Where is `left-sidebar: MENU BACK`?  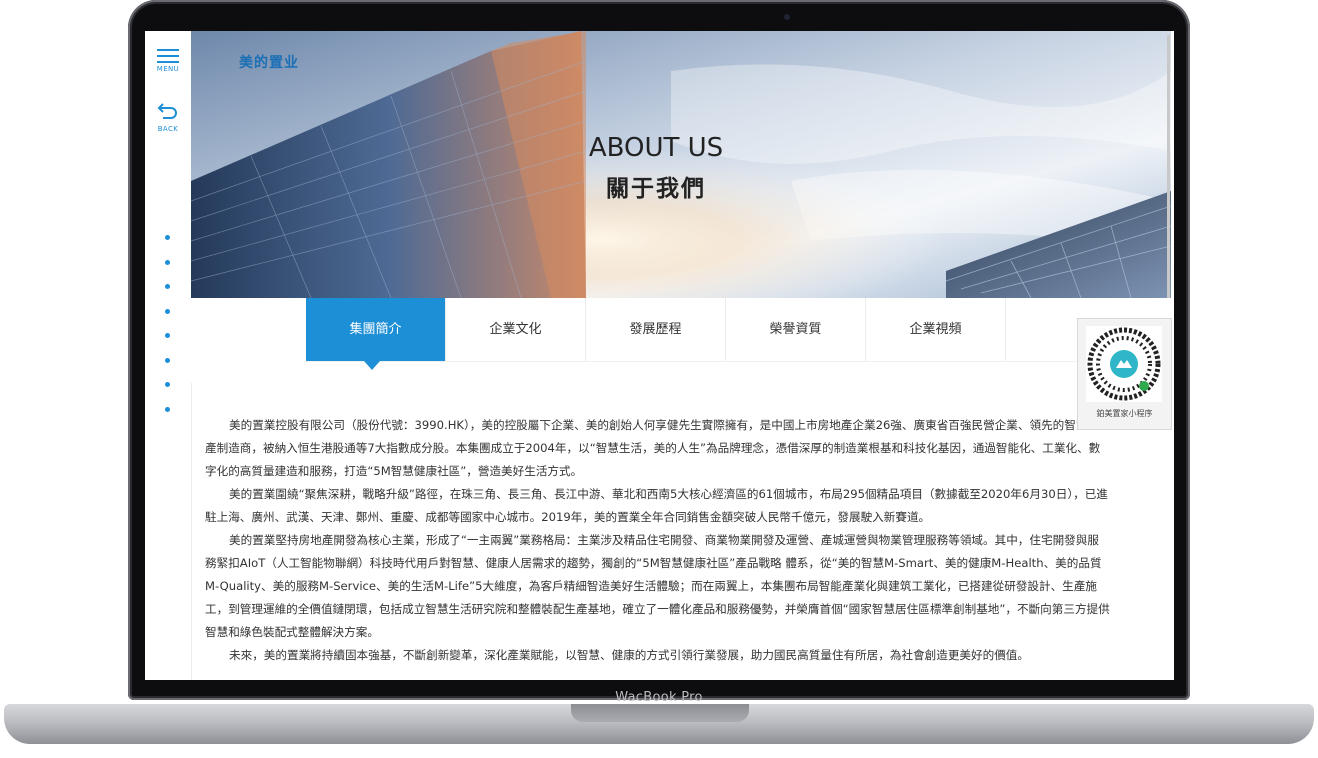 left-sidebar: MENU BACK is located at coordinates (168, 355).